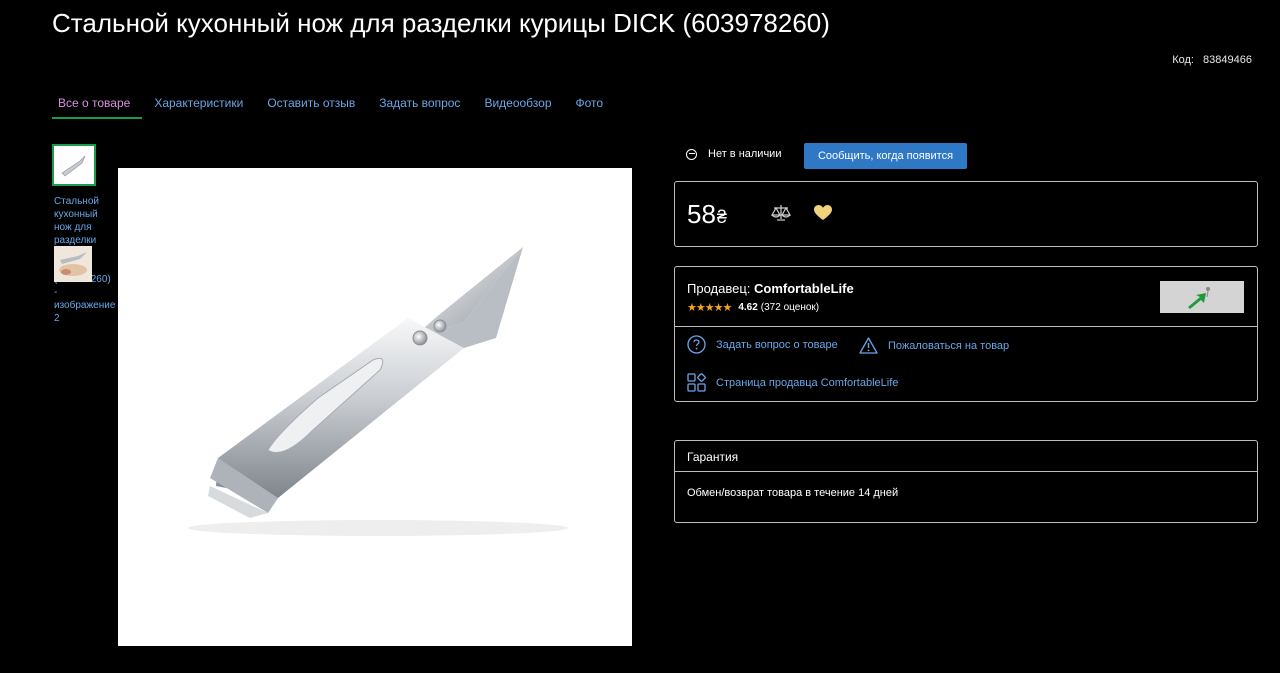  What do you see at coordinates (1199, 298) in the screenshot?
I see `seller-logo-icon` at bounding box center [1199, 298].